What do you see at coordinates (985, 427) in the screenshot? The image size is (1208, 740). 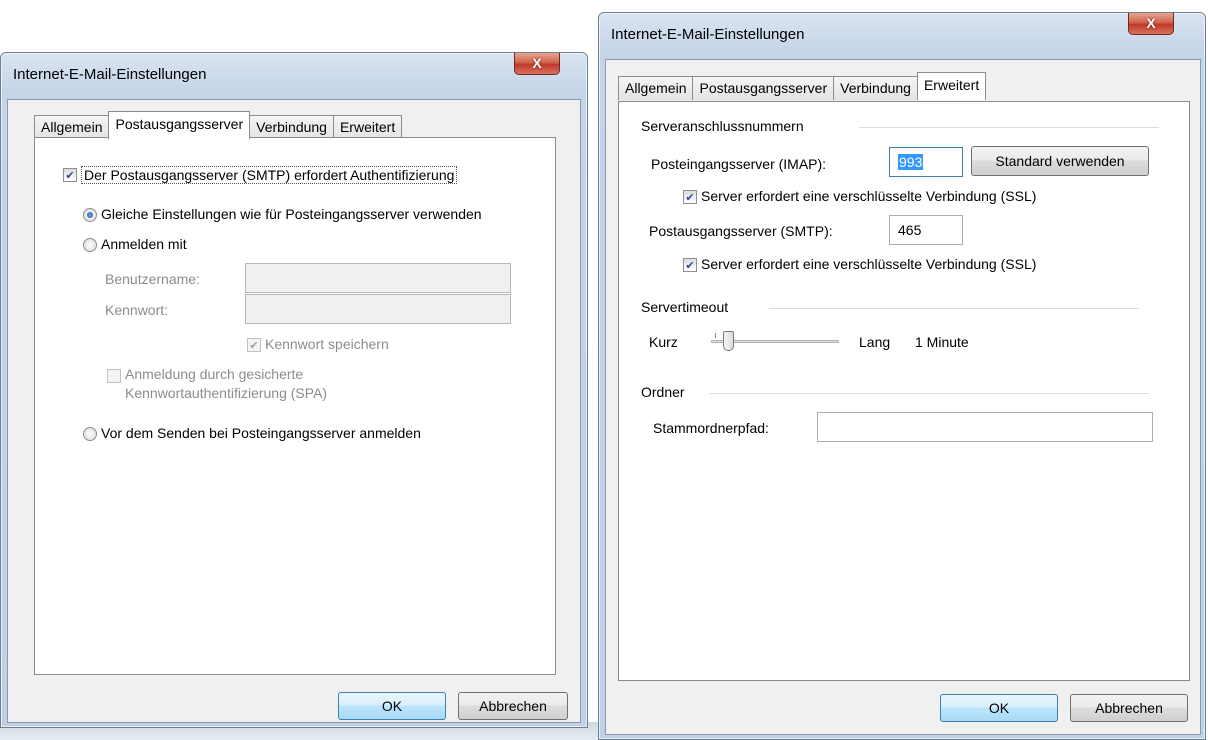 I see `root-folder-field` at bounding box center [985, 427].